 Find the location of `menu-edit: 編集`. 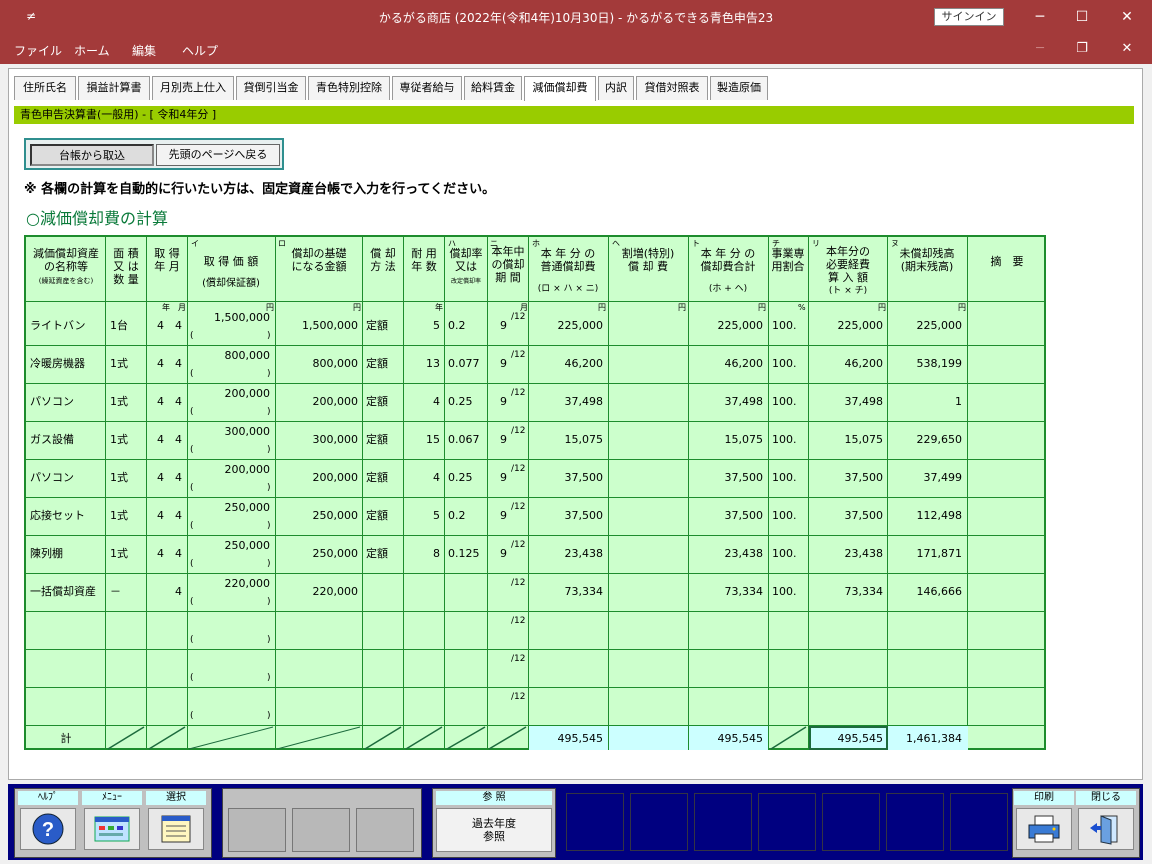

menu-edit: 編集 is located at coordinates (144, 50).